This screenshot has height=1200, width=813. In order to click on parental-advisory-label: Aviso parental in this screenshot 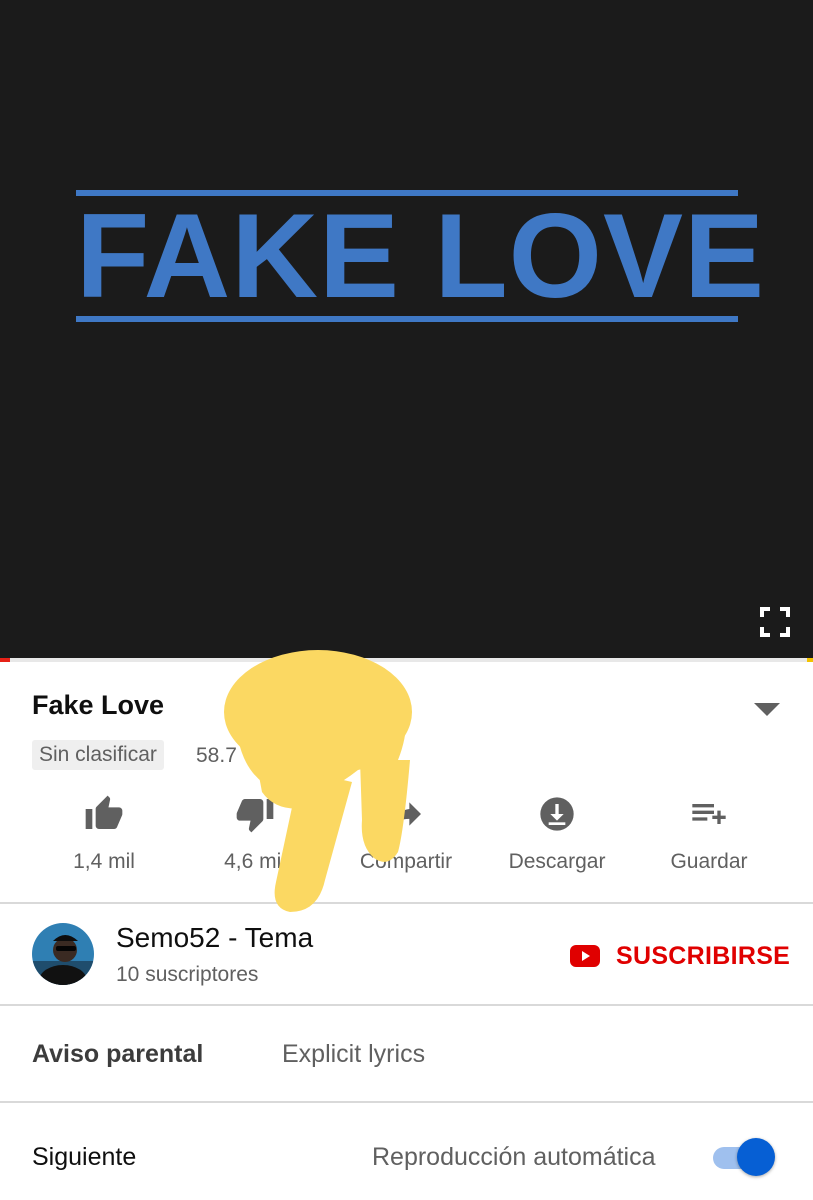, I will do `click(118, 1054)`.